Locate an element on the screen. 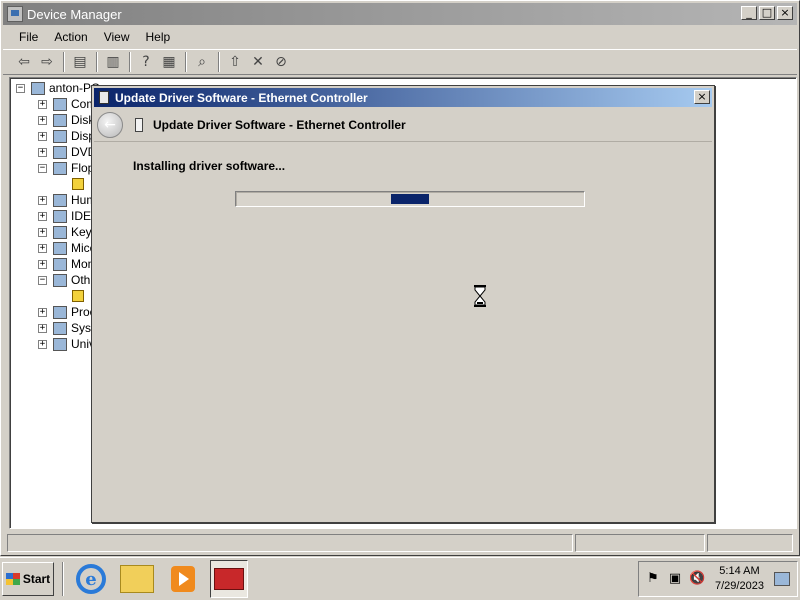 Image resolution: width=800 pixels, height=600 pixels. tree-item: − Flop is located at coordinates (66, 168).